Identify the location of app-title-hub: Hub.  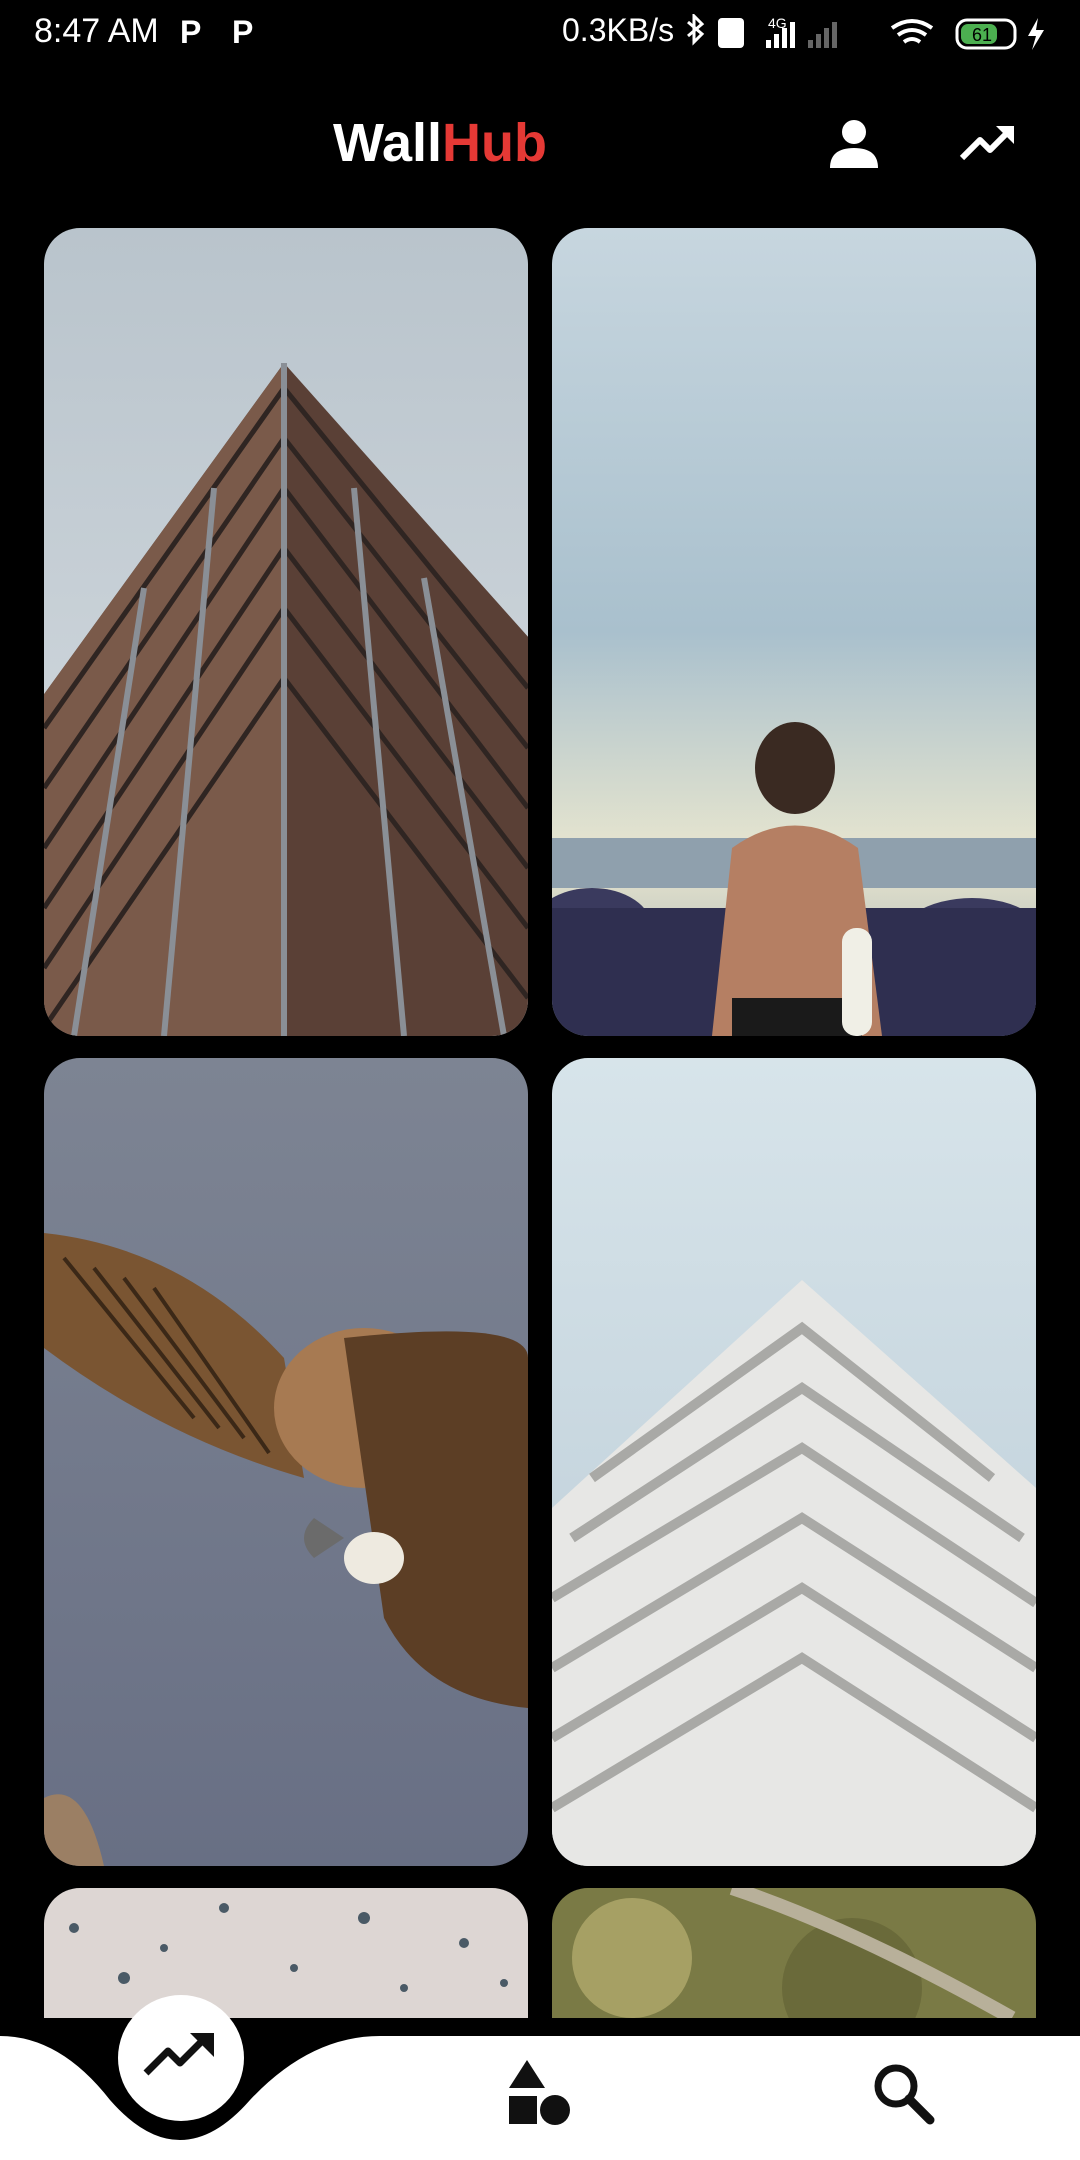
(494, 143).